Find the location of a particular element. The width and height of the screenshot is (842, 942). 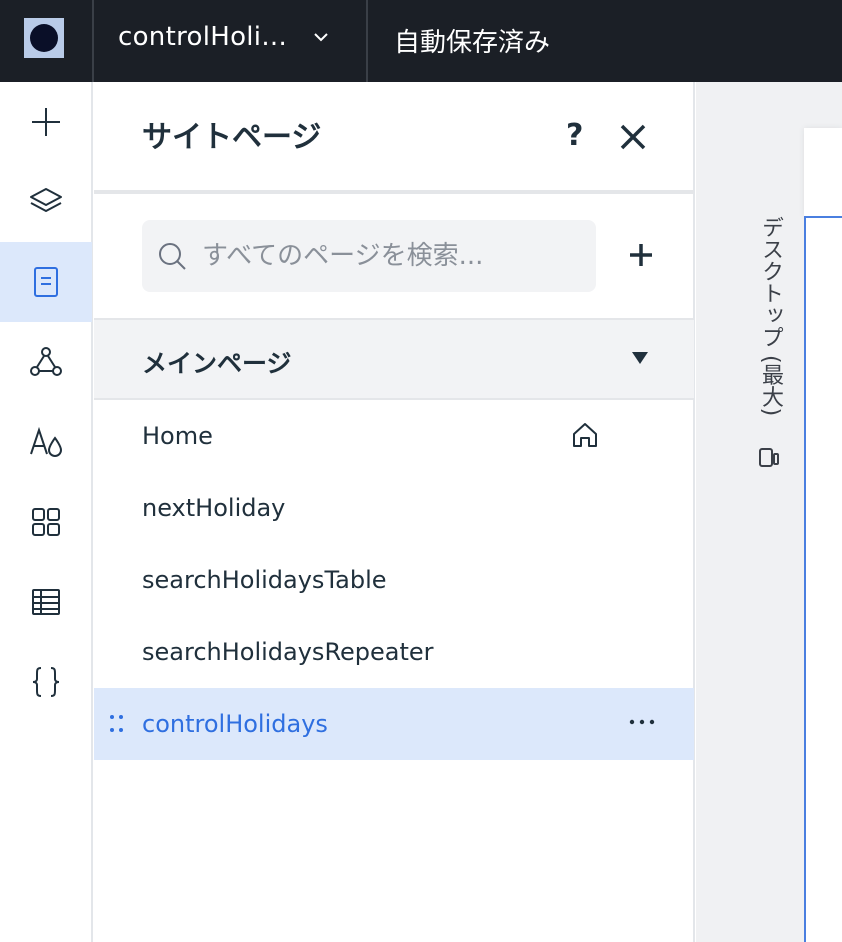

top-bar: controlHoli... 自動保存済み is located at coordinates (421, 41).